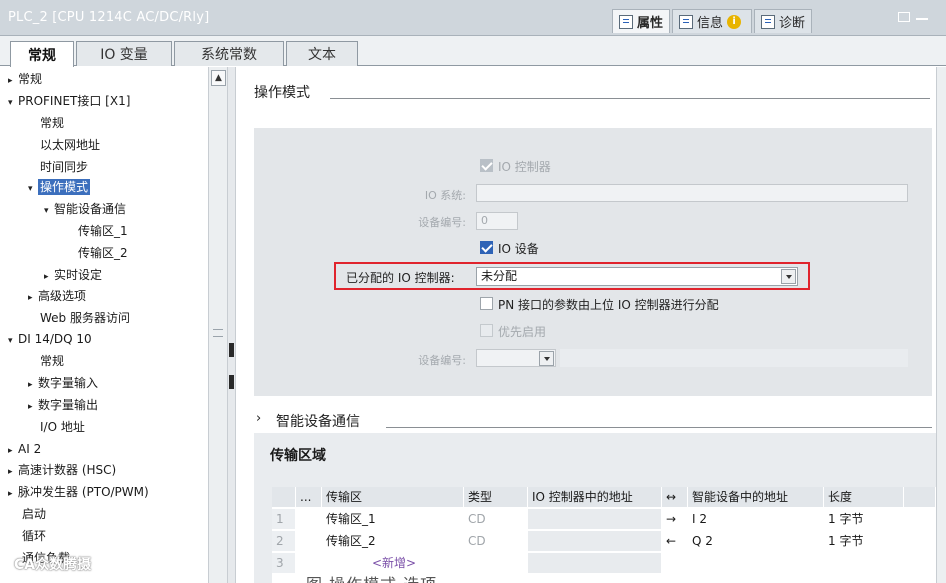 The image size is (946, 583). I want to click on arrow-left-icon: ←, so click(675, 541).